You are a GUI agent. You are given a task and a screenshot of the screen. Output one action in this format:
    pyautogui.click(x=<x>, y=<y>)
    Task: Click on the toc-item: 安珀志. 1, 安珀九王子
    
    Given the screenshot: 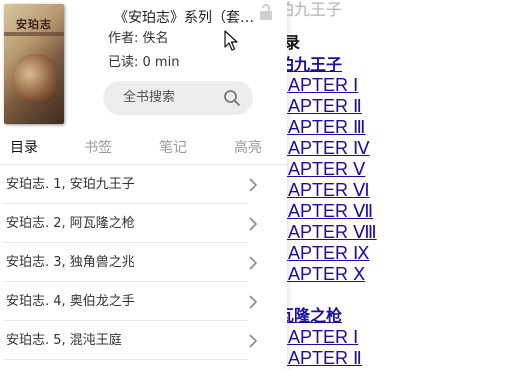 What is the action you would take?
    pyautogui.click(x=143, y=184)
    